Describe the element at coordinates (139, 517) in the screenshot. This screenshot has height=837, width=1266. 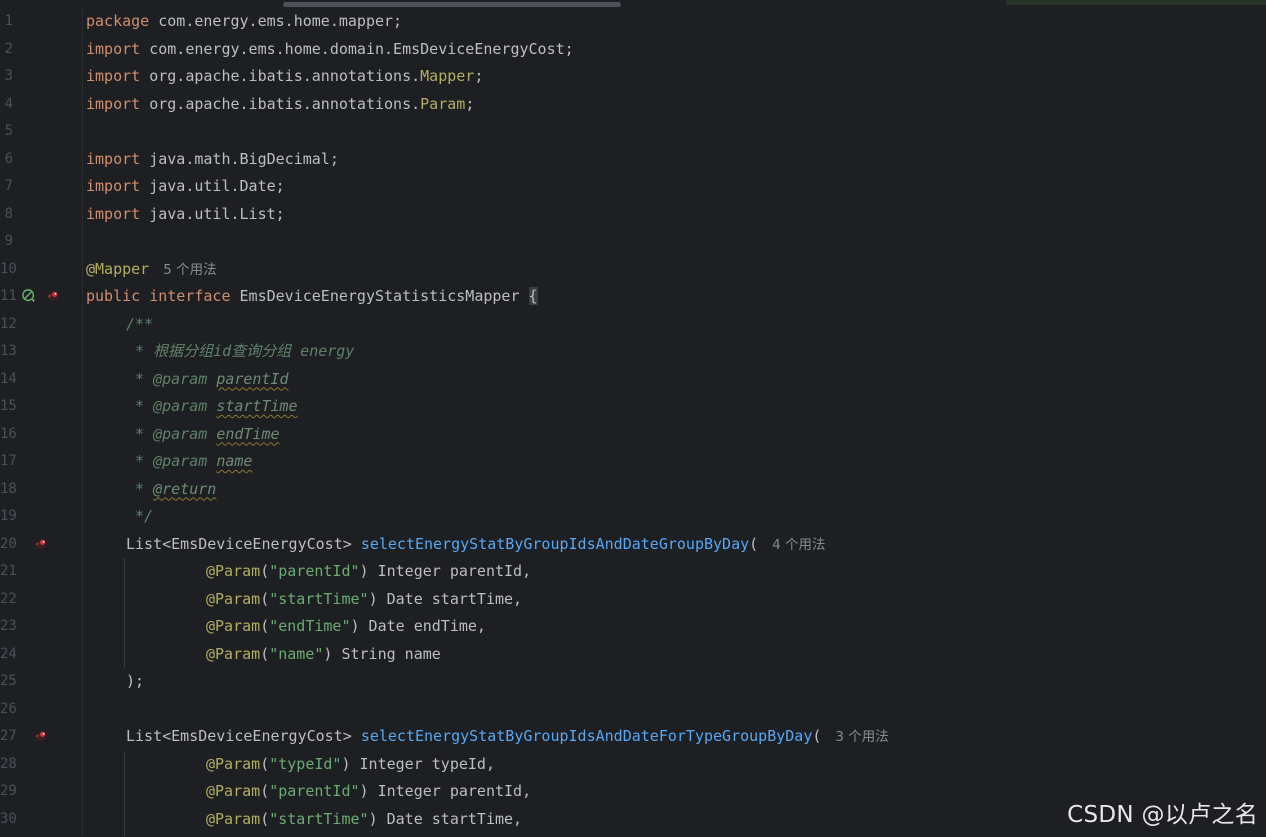
I see `code-line: */` at that location.